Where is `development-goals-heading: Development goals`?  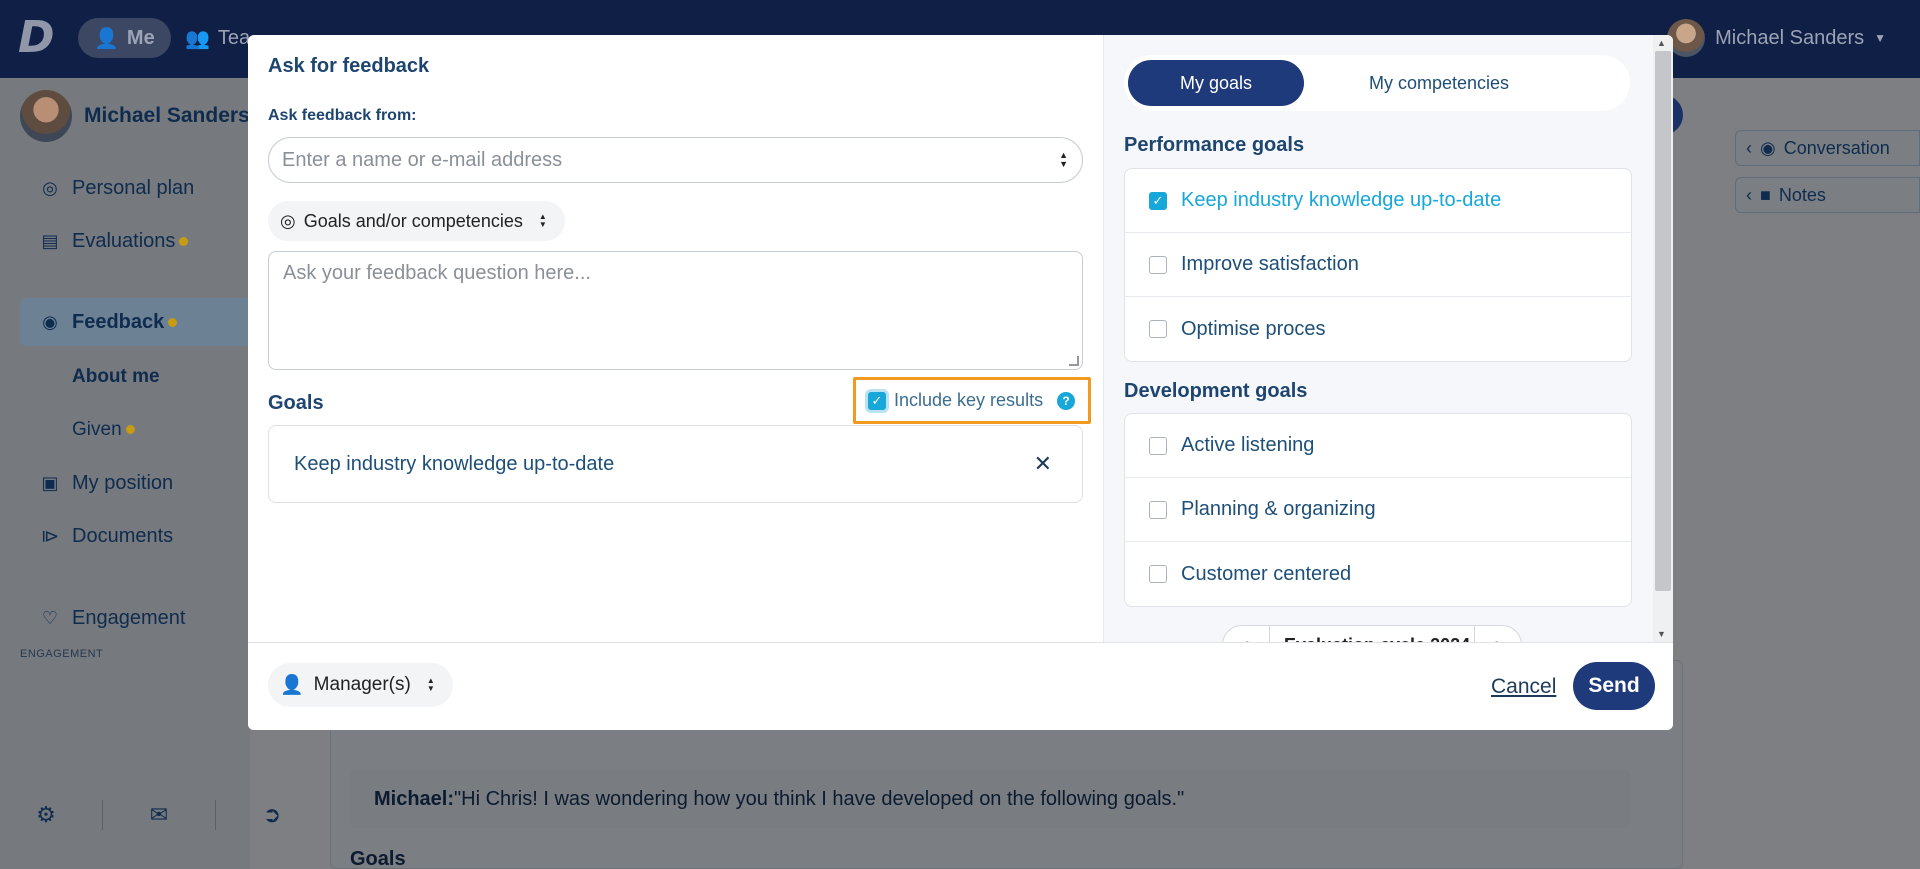 development-goals-heading: Development goals is located at coordinates (1216, 391).